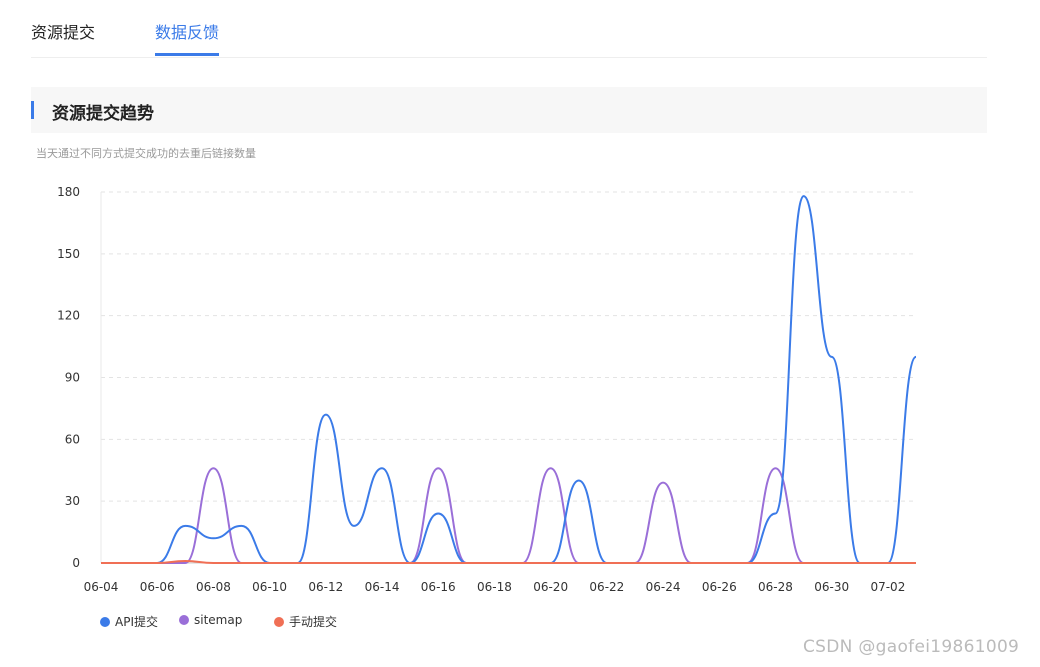 The image size is (1040, 667). What do you see at coordinates (719, 587) in the screenshot?
I see `x-tick-label: 06-26` at bounding box center [719, 587].